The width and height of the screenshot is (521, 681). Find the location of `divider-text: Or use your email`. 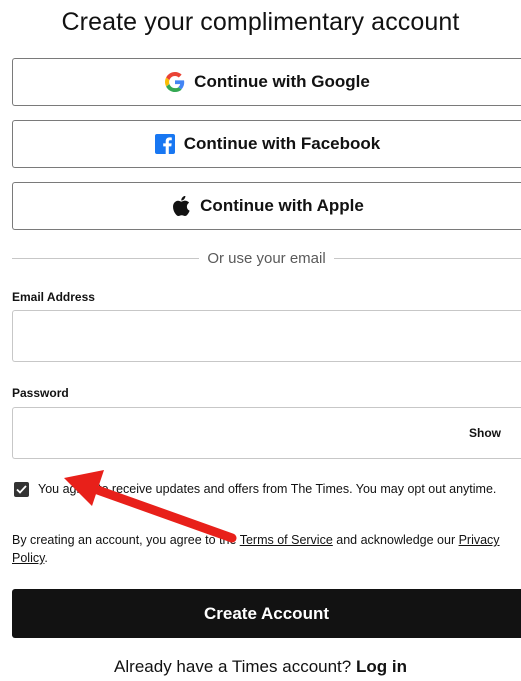

divider-text: Or use your email is located at coordinates (266, 258).